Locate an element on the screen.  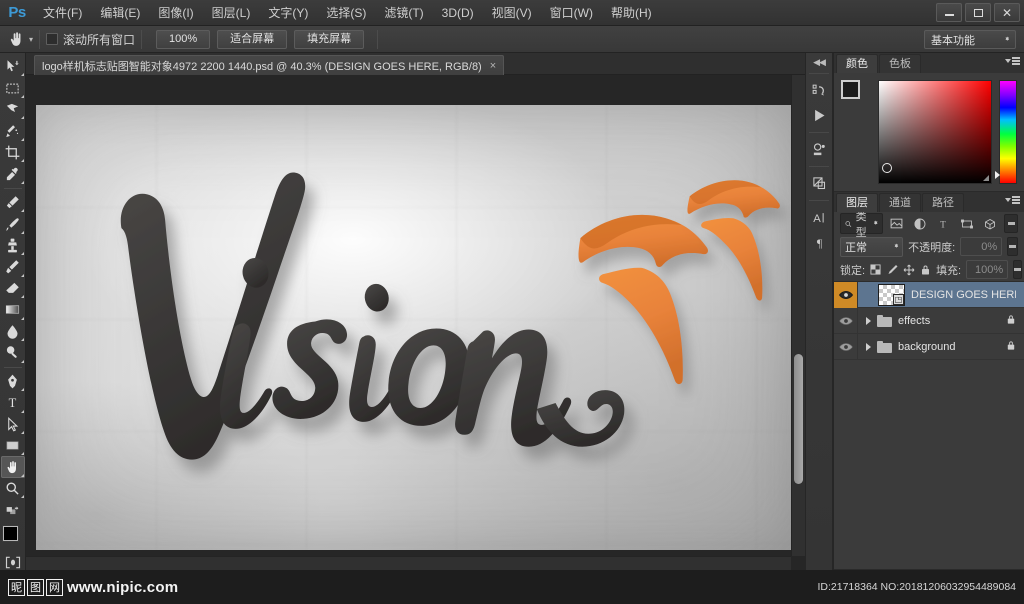
lasso-tool is located at coordinates (13, 109).